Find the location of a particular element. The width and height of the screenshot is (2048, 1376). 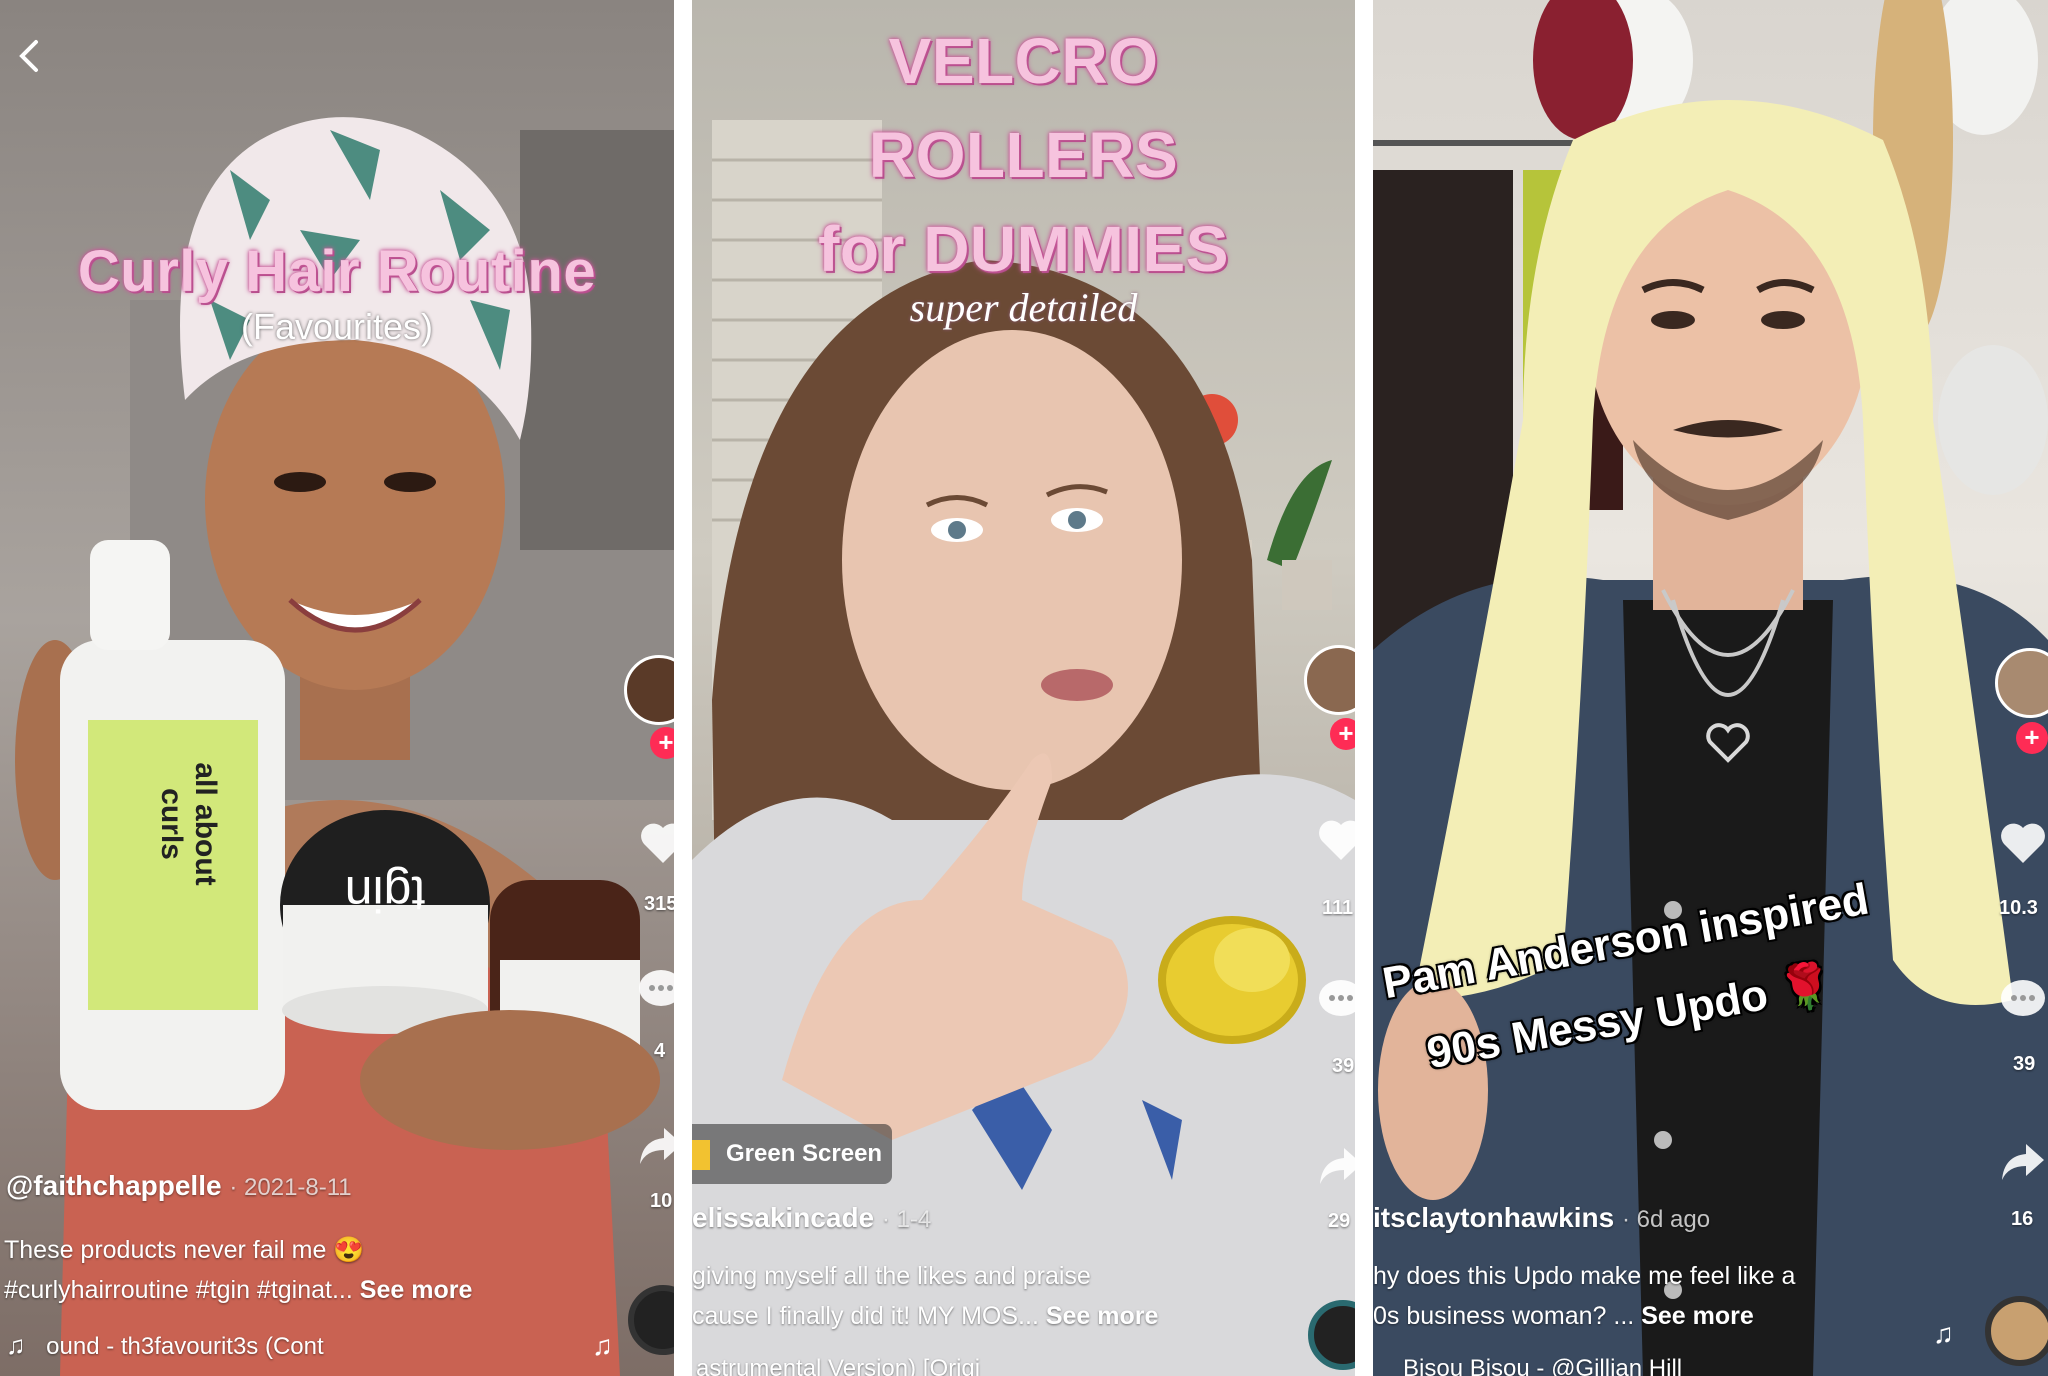

username-text: itsclaytonhawkins is located at coordinates (1493, 1217).